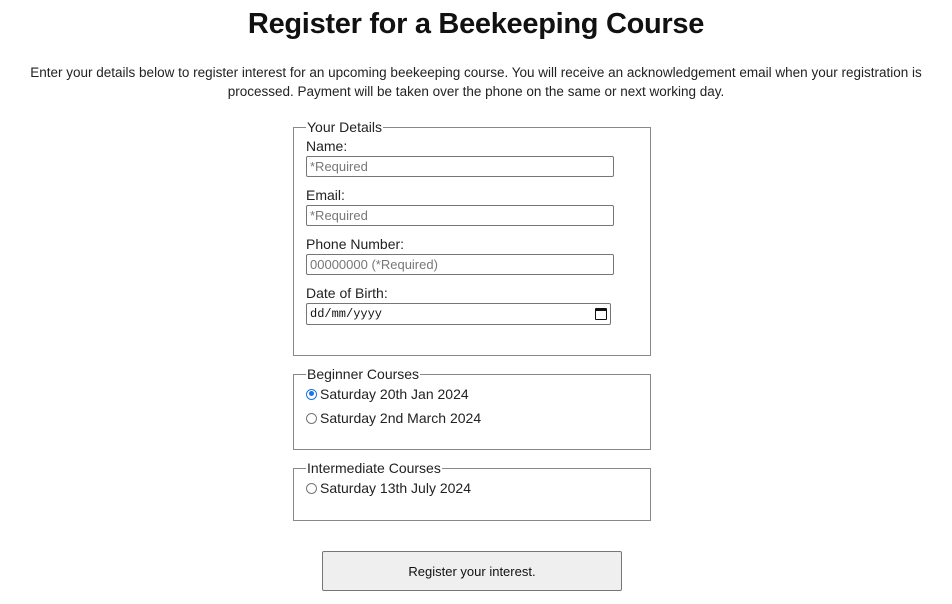 This screenshot has height=604, width=952. Describe the element at coordinates (472, 571) in the screenshot. I see `register-button: Register your interest.` at that location.